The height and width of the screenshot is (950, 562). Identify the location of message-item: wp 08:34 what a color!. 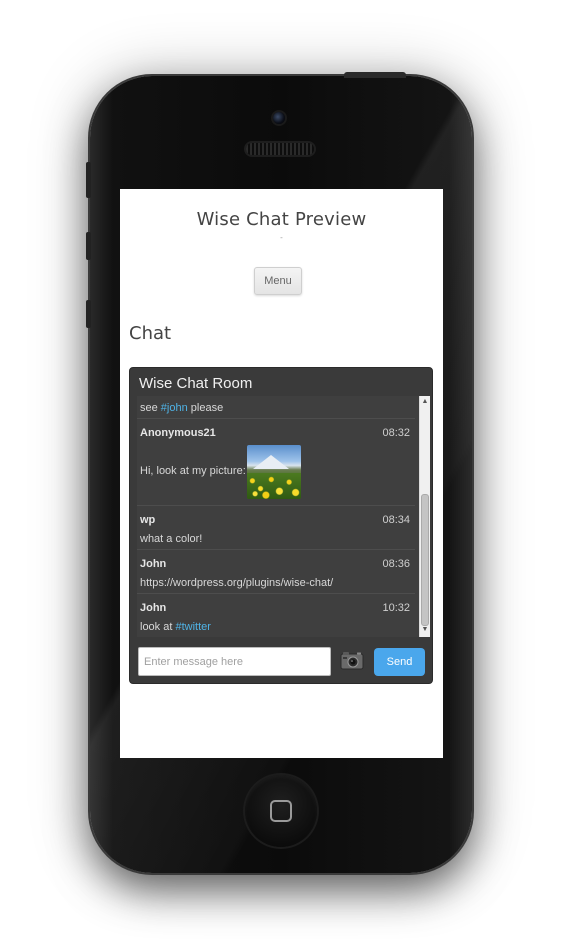
(276, 528).